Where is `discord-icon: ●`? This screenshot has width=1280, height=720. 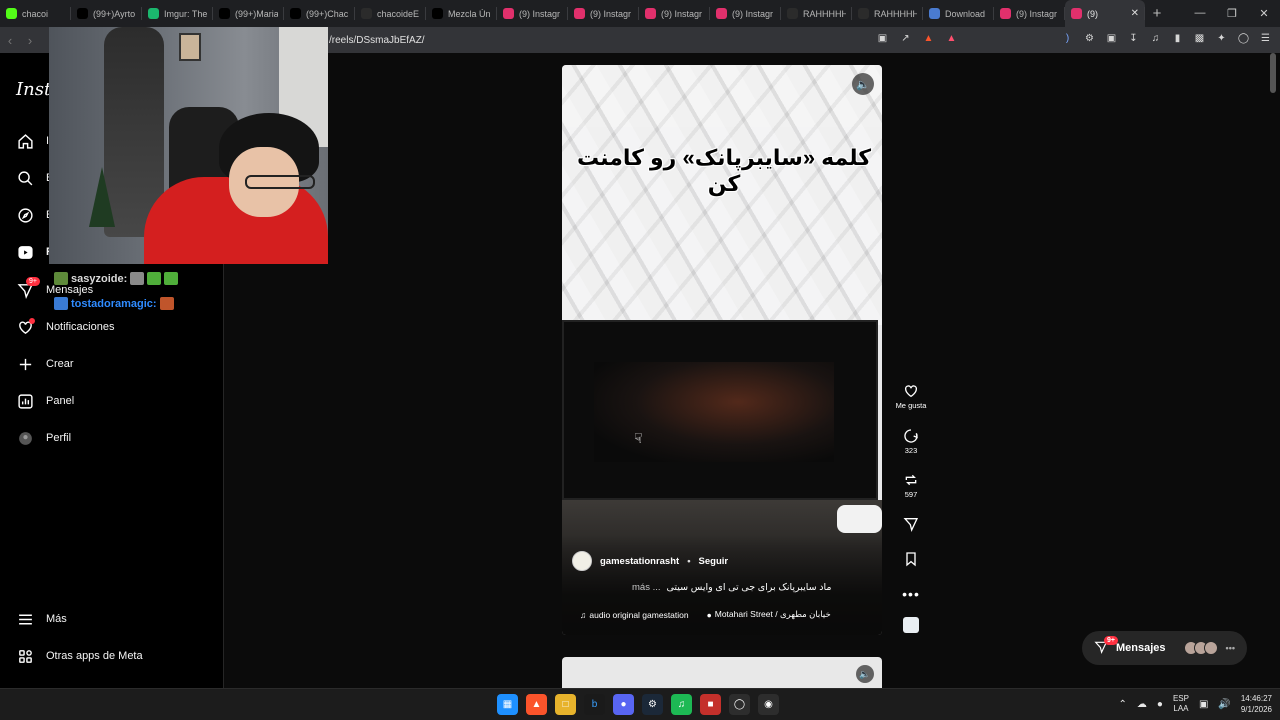
discord-icon: ● is located at coordinates (623, 704).